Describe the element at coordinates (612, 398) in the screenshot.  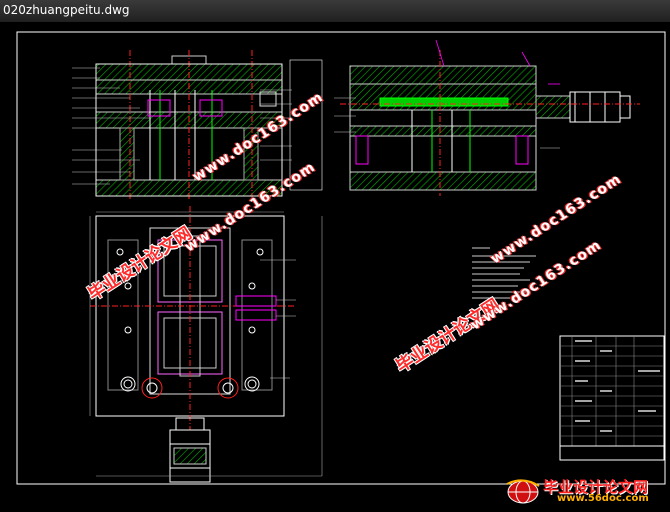
I see `parts-list-table` at that location.